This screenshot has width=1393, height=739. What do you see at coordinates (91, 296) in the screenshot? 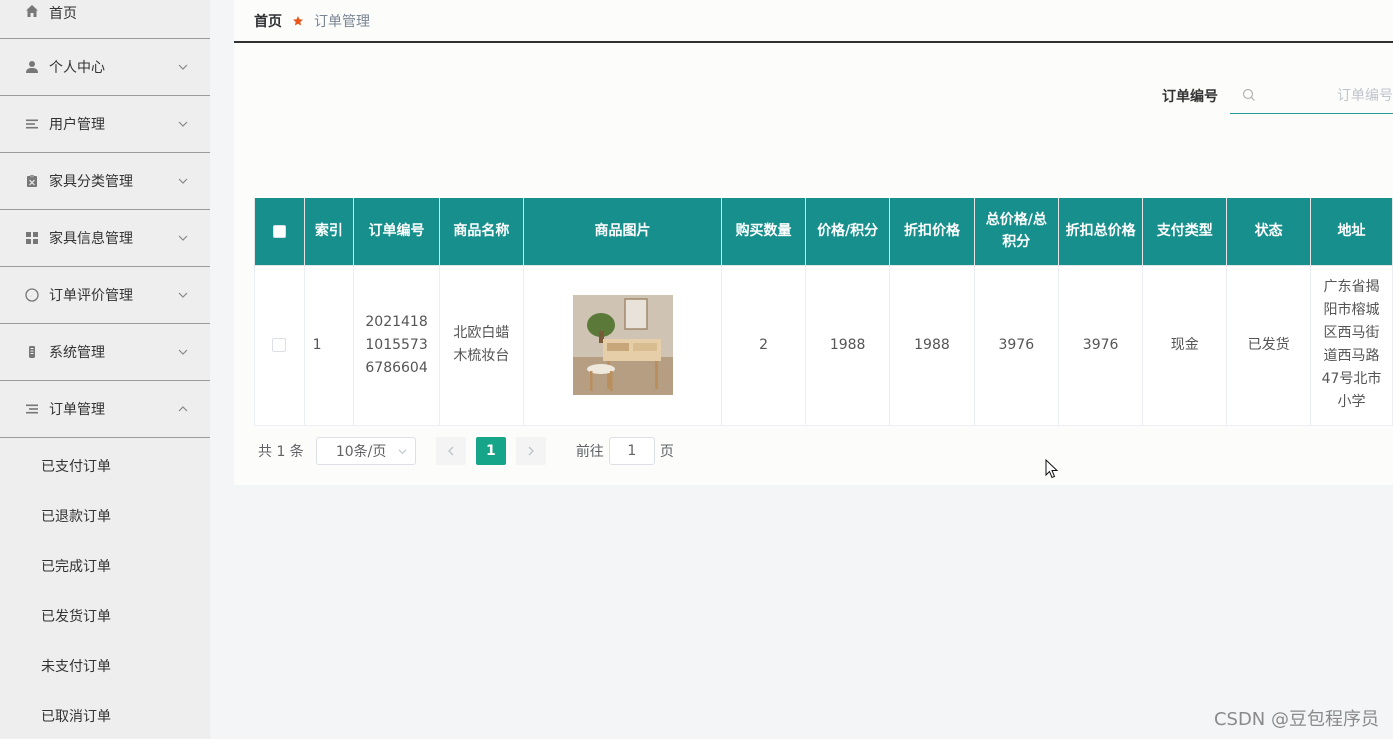
I see `sidebar-item-label: 订单评价管理` at bounding box center [91, 296].